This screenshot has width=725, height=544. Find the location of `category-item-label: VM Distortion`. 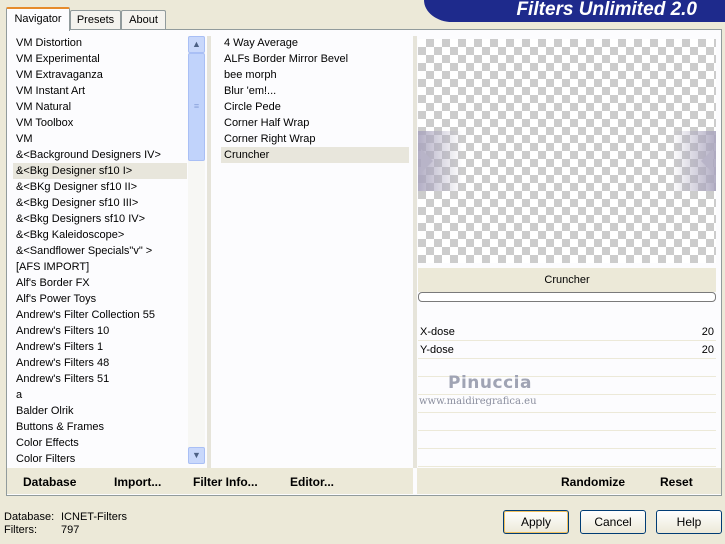

category-item-label: VM Distortion is located at coordinates (49, 43).